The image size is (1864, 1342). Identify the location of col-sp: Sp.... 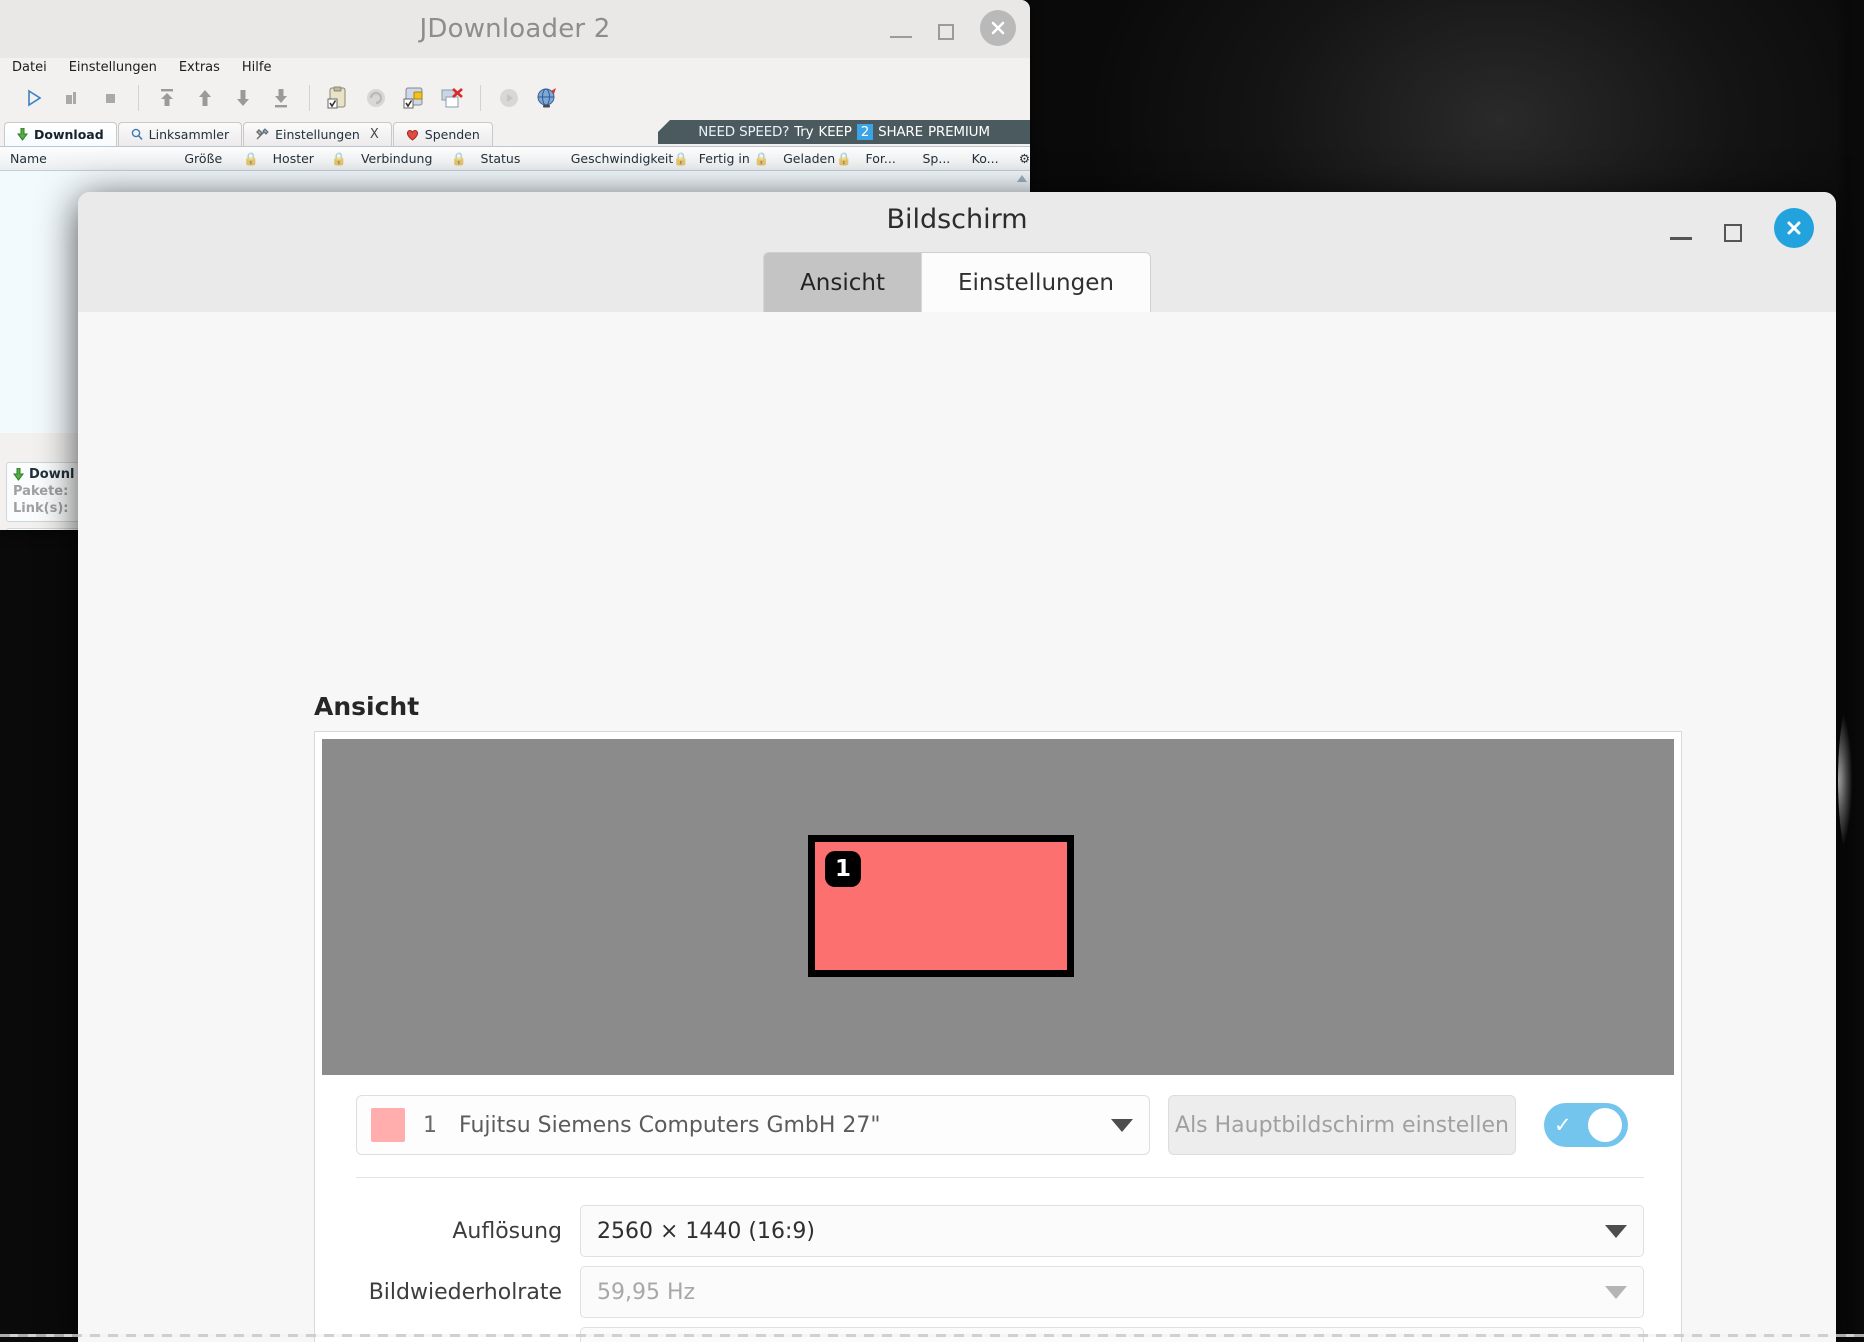
(936, 158).